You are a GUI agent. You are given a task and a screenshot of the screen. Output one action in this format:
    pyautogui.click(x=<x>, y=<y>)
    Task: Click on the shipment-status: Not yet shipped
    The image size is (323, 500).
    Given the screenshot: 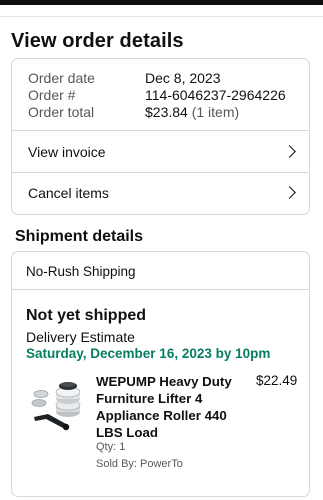 What is the action you would take?
    pyautogui.click(x=86, y=315)
    